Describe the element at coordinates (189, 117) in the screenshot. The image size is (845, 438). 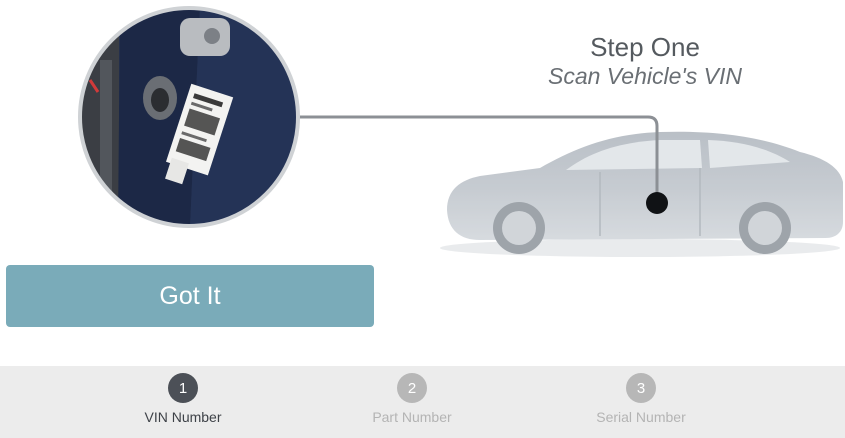
I see `door-jamb-zoom` at that location.